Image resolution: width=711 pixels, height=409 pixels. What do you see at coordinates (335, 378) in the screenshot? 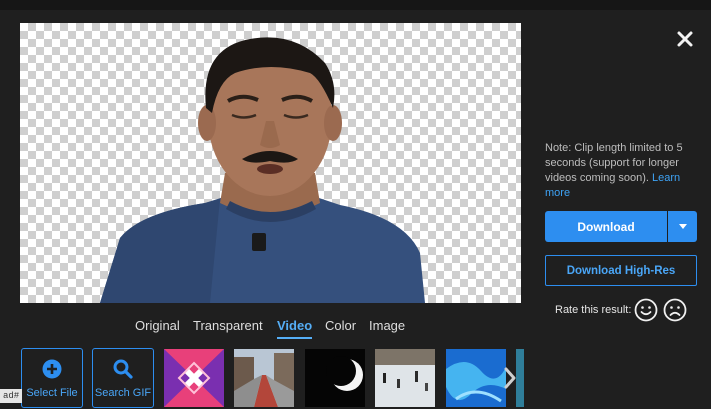
I see `background-thumb-moon` at bounding box center [335, 378].